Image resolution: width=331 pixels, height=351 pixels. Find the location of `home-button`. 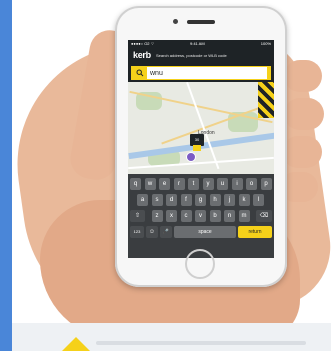

home-button is located at coordinates (200, 264).